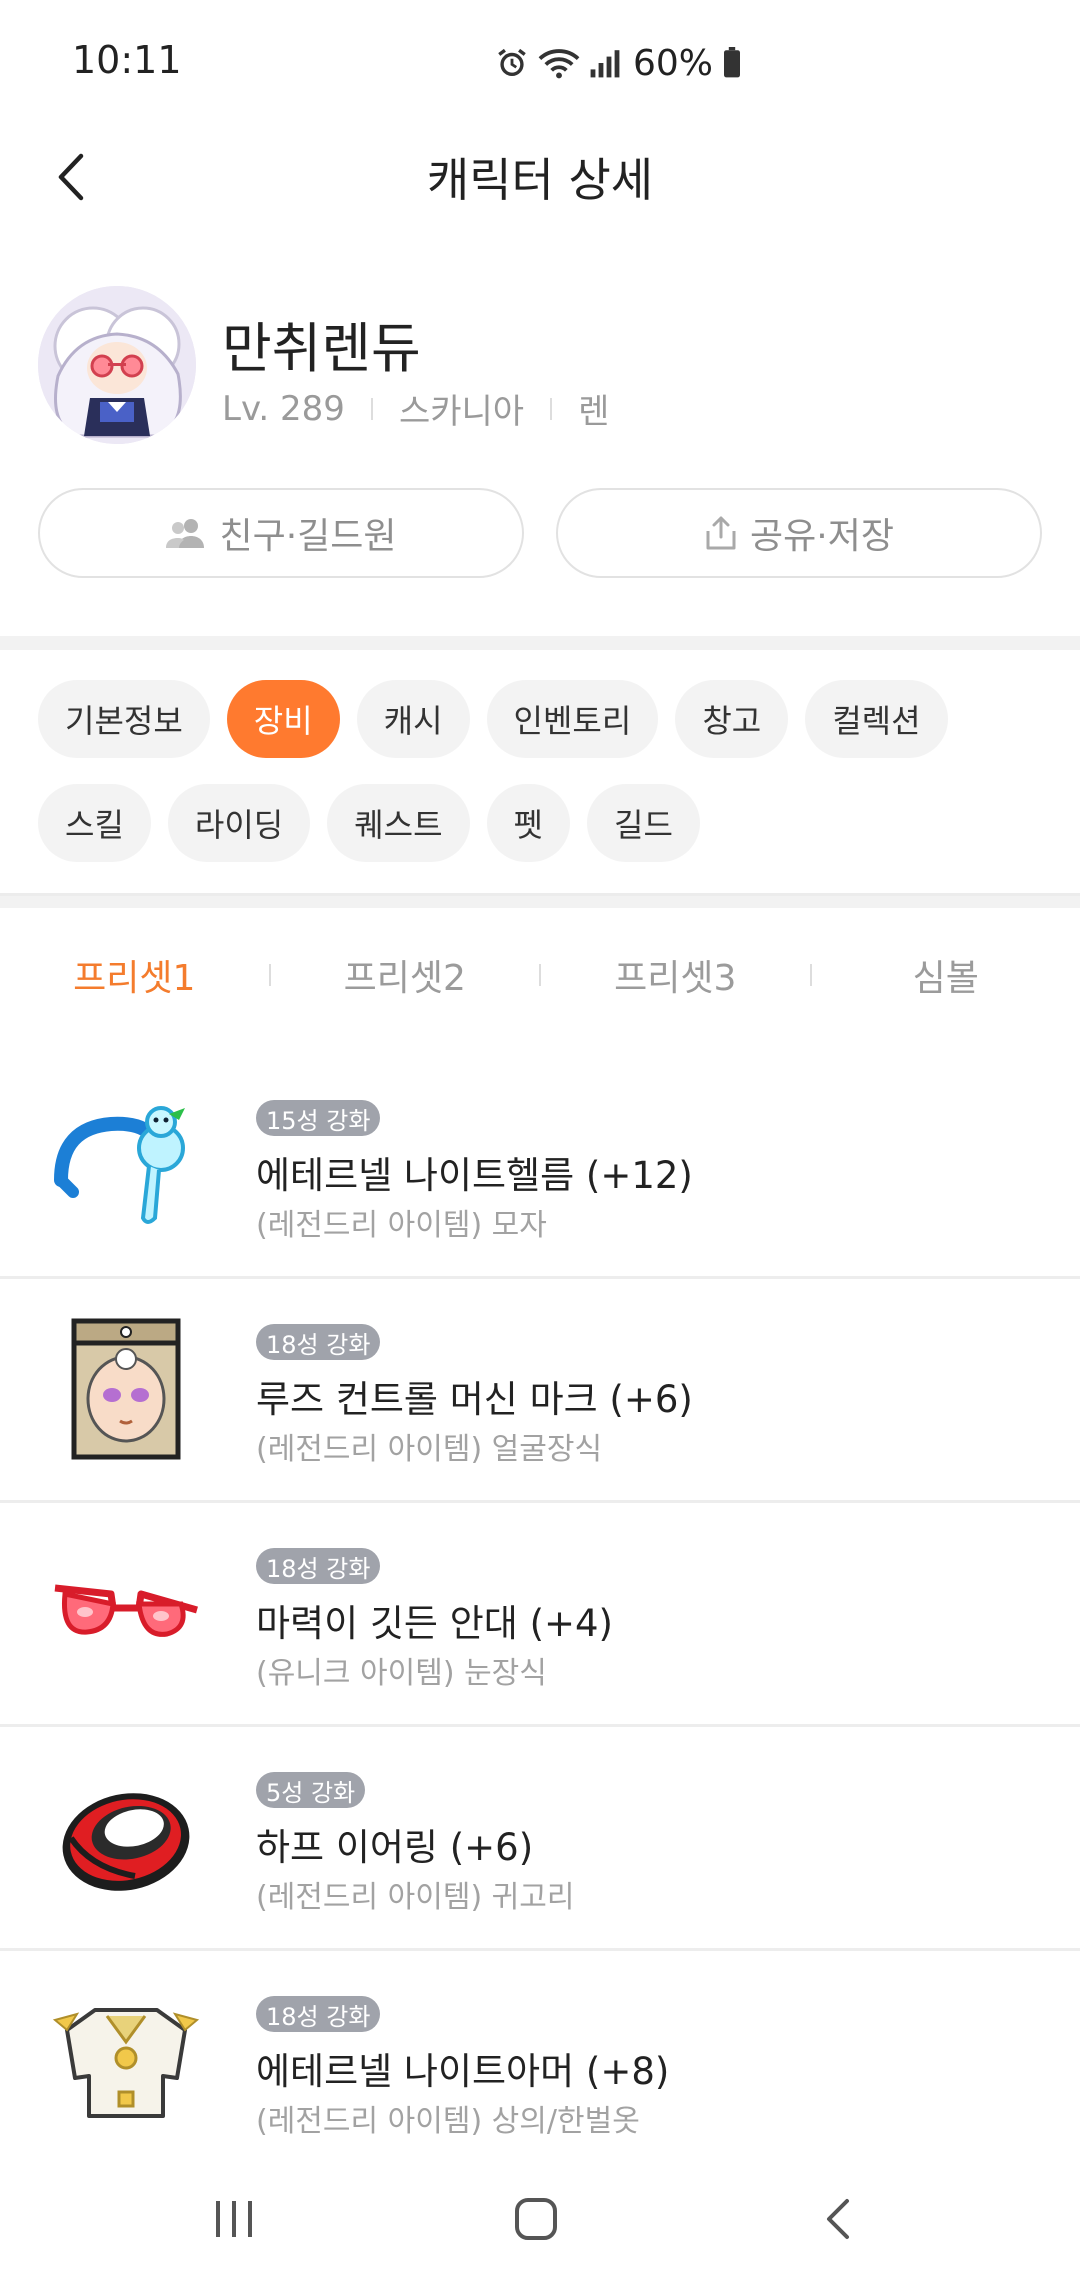  What do you see at coordinates (308, 536) in the screenshot?
I see `friends-guild-label: 친구·길드원` at bounding box center [308, 536].